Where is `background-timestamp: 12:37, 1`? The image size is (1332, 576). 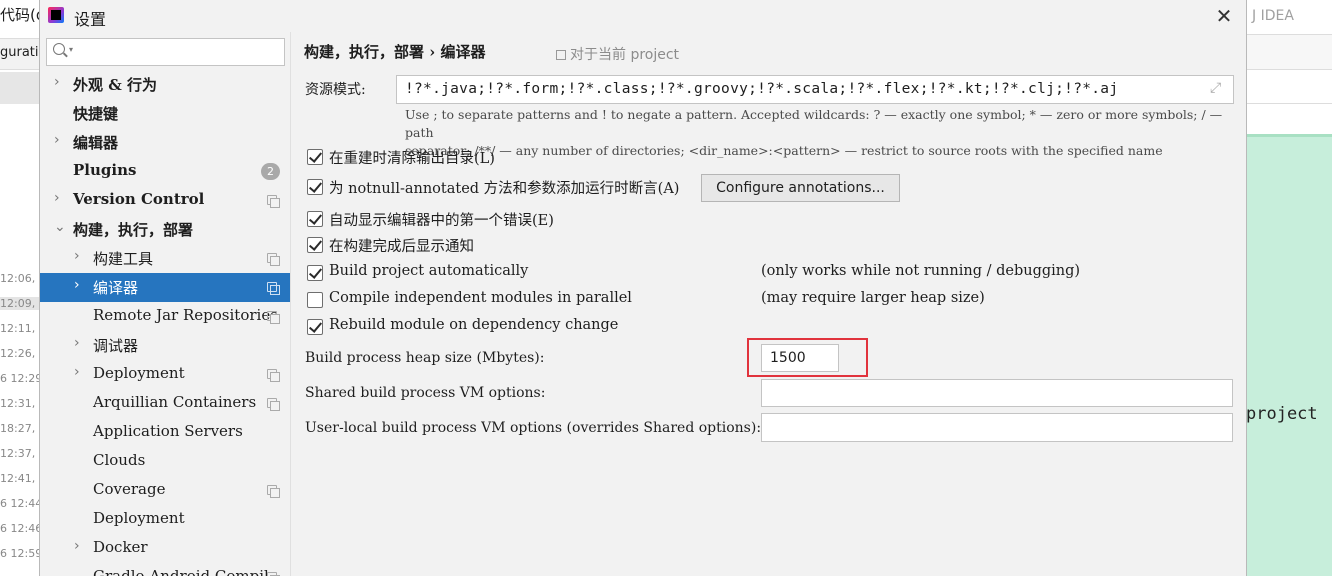 background-timestamp: 12:37, 1 is located at coordinates (19, 453).